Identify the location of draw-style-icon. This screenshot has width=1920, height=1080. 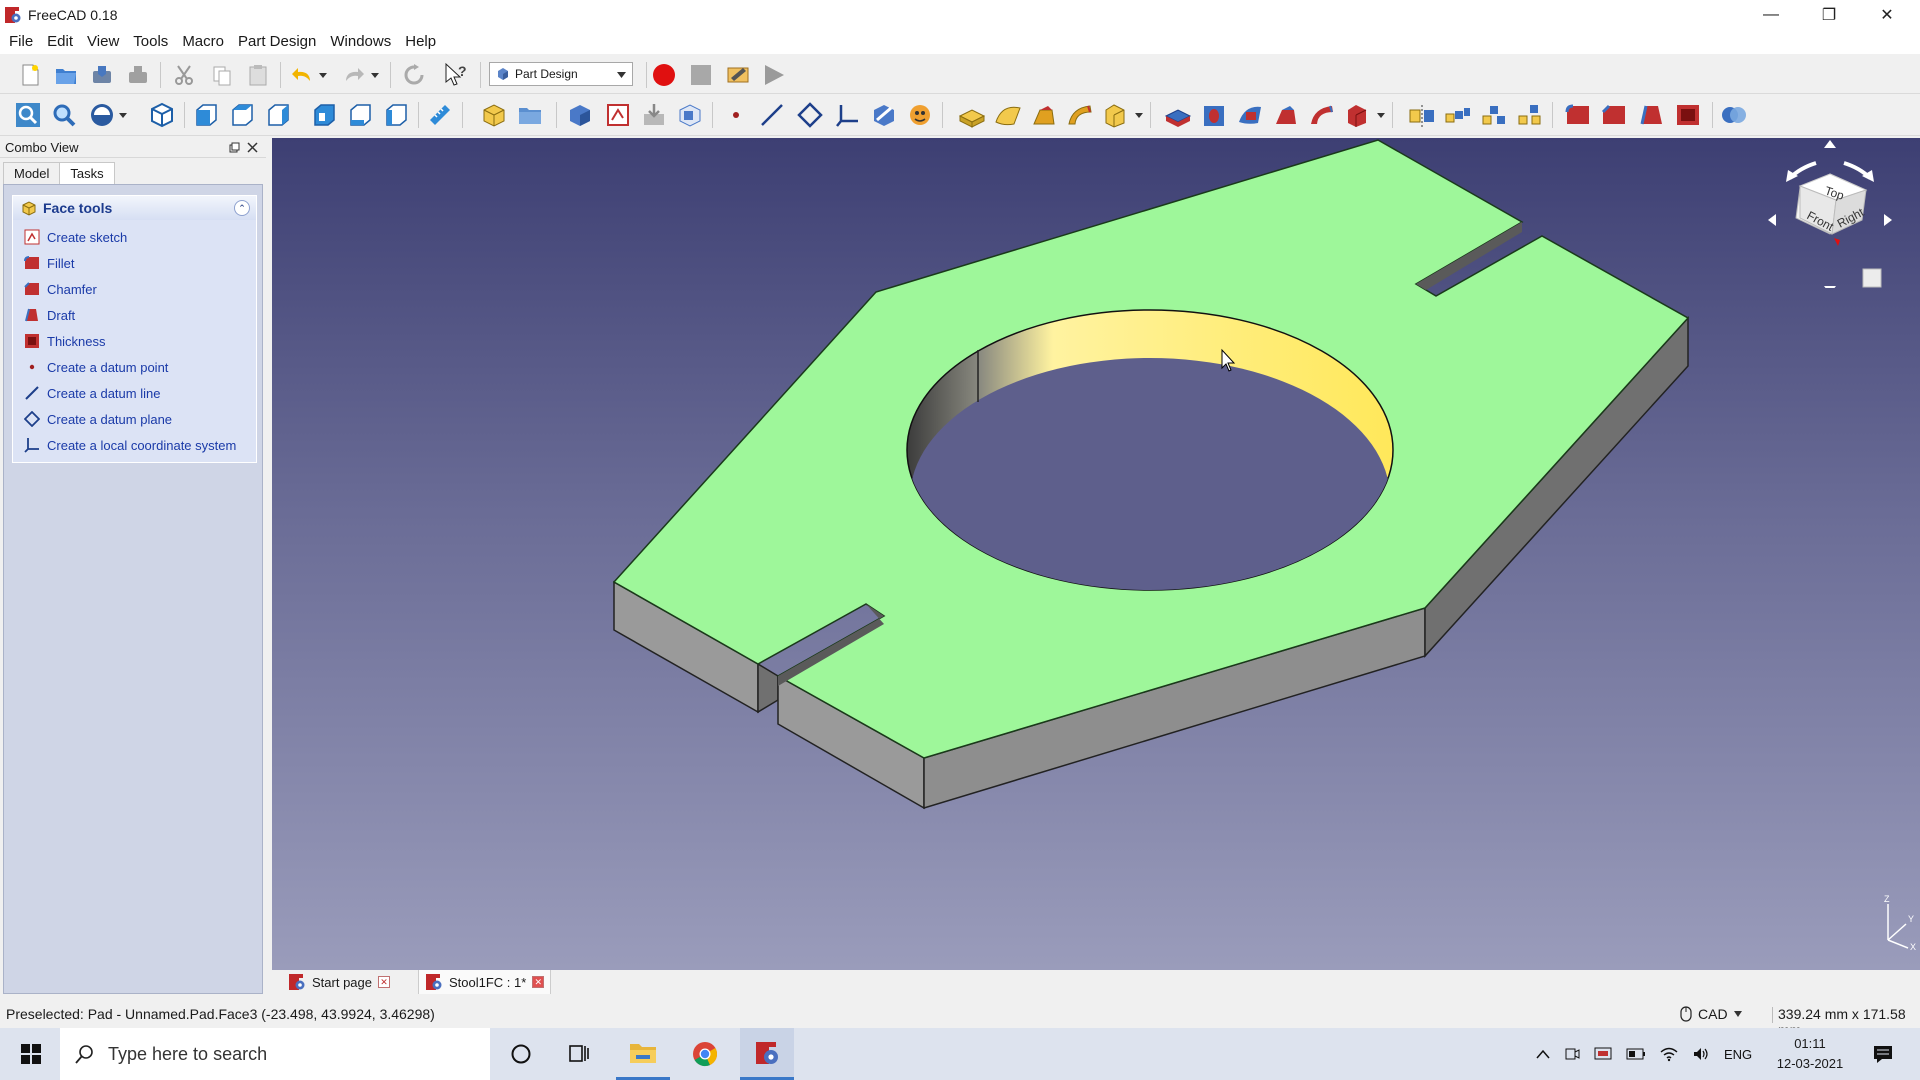
(102, 115).